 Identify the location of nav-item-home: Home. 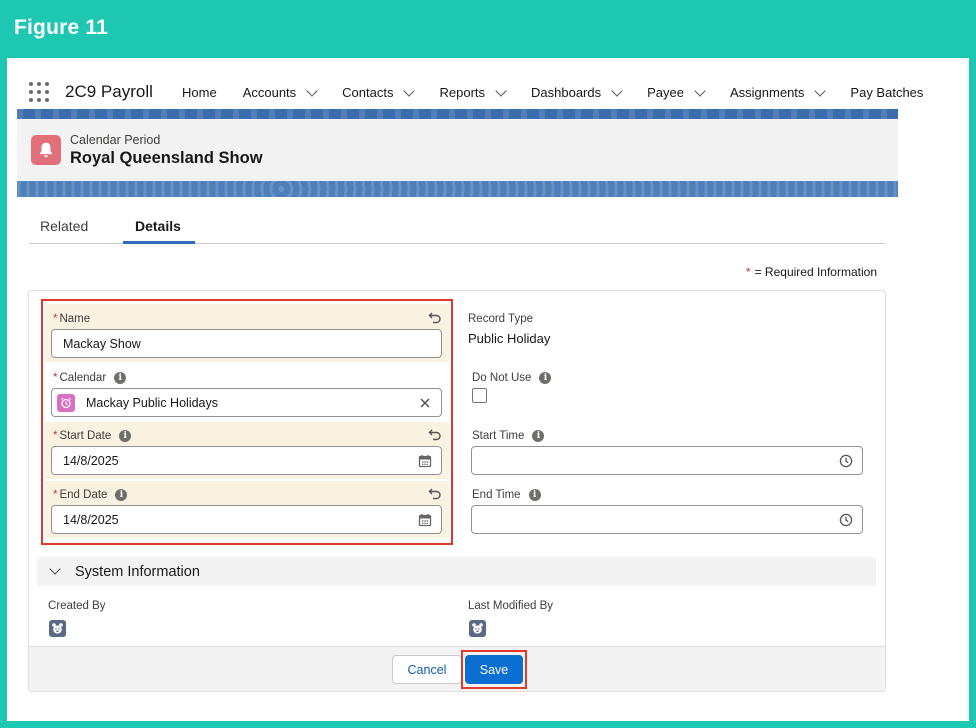
(199, 92).